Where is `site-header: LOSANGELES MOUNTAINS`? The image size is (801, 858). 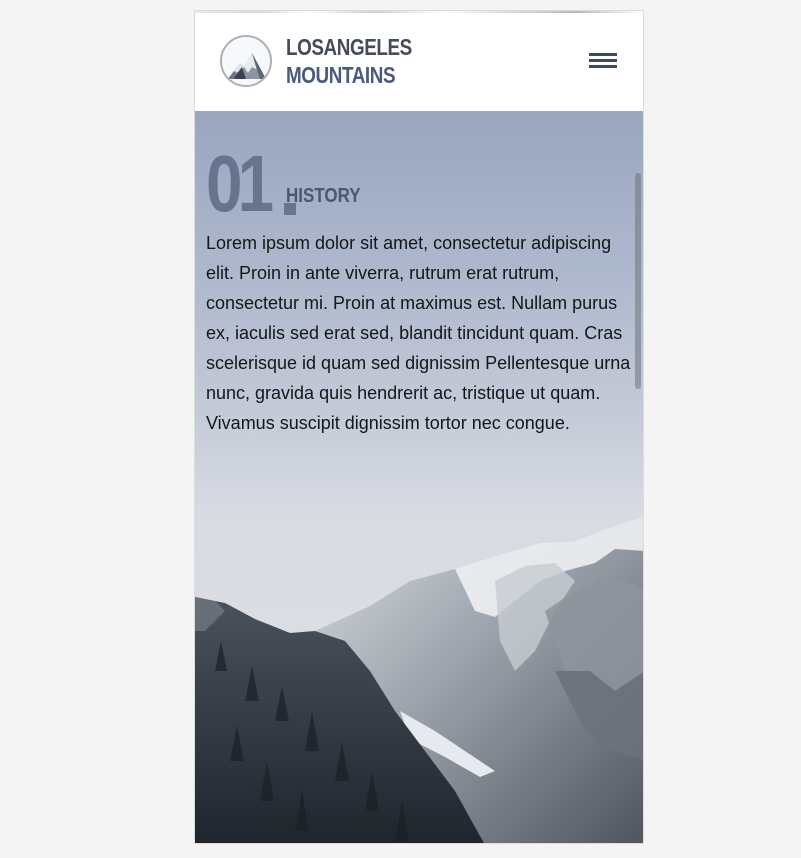 site-header: LOSANGELES MOUNTAINS is located at coordinates (419, 61).